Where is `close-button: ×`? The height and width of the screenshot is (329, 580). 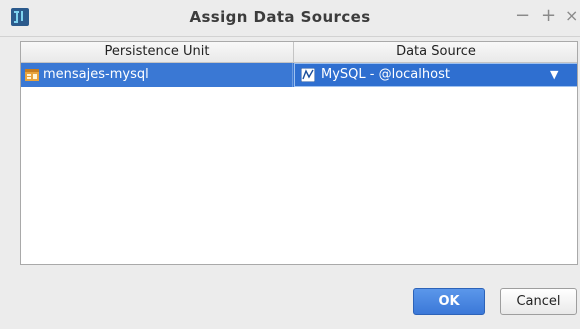
close-button: × is located at coordinates (571, 16).